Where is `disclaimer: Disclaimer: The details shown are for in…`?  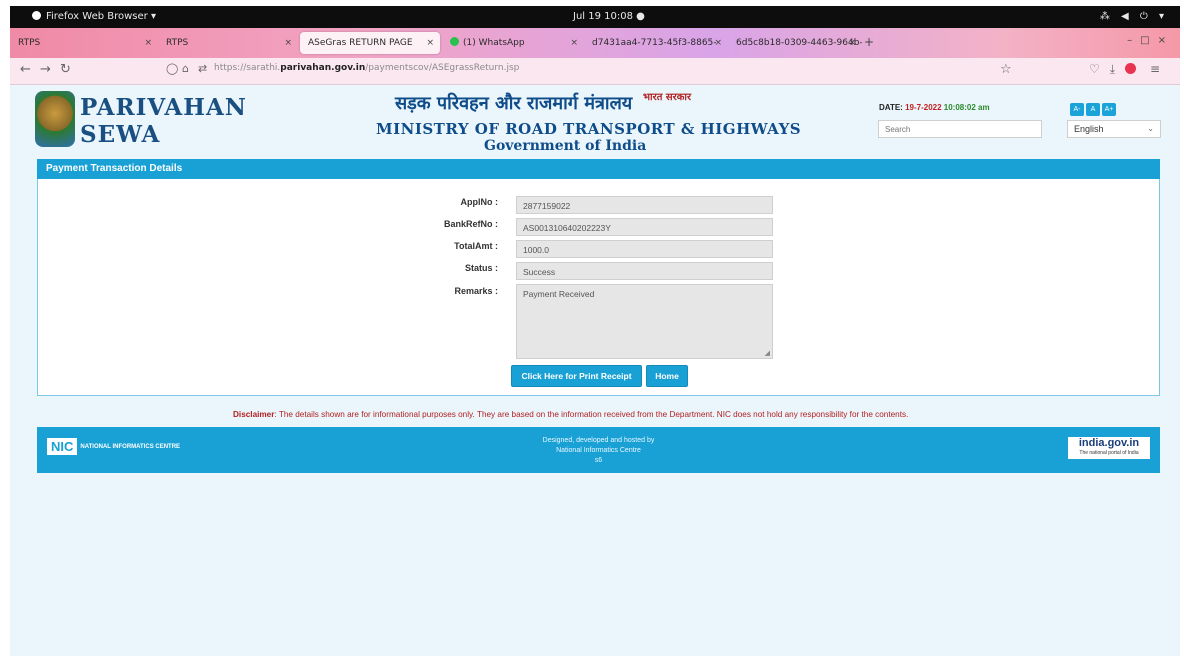 disclaimer: Disclaimer: The details shown are for in… is located at coordinates (570, 414).